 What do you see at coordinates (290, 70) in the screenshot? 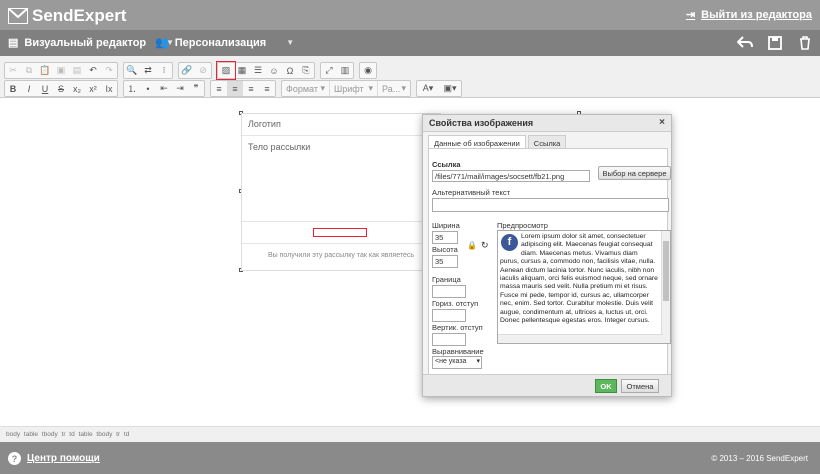
I see `special-char-icon: Ω` at bounding box center [290, 70].